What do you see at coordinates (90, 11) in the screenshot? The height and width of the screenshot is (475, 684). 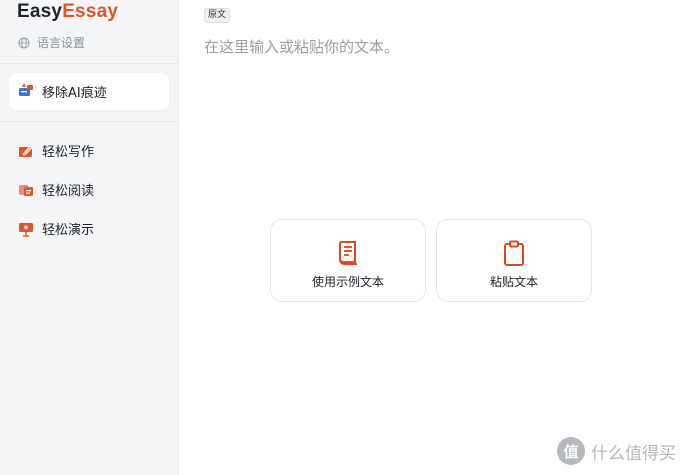 I see `logo-text-essay: Essay` at bounding box center [90, 11].